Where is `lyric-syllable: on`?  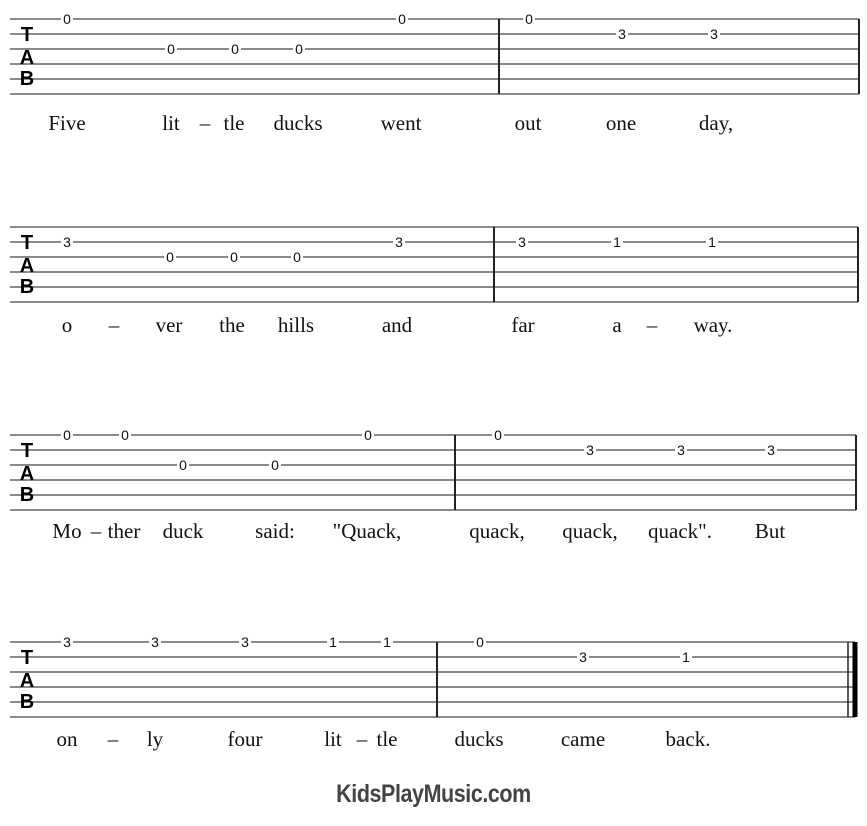
lyric-syllable: on is located at coordinates (68, 739).